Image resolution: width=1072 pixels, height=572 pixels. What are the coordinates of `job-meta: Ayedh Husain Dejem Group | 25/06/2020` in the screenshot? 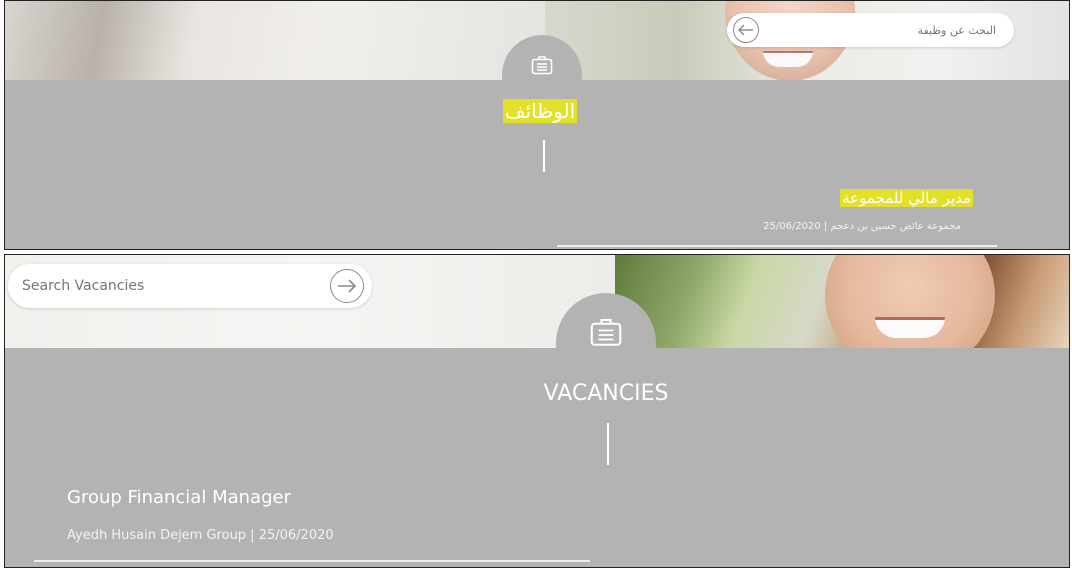 It's located at (200, 535).